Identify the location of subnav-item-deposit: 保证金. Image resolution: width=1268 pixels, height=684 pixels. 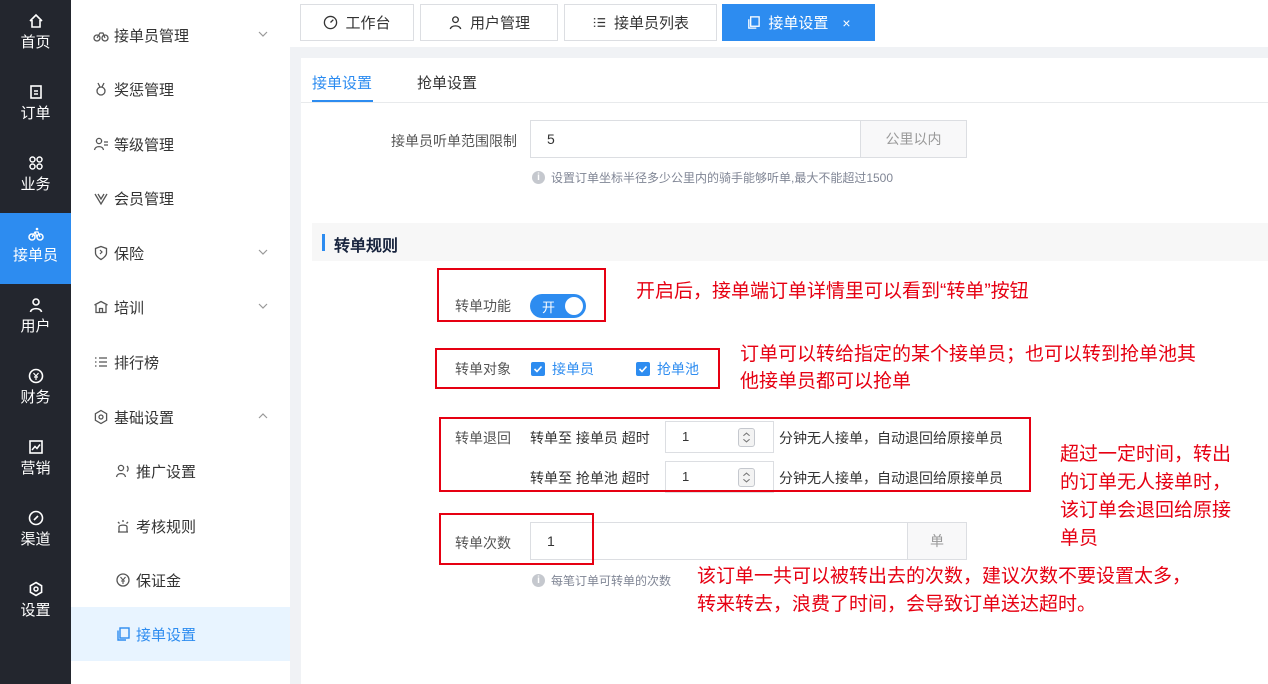
(180, 580).